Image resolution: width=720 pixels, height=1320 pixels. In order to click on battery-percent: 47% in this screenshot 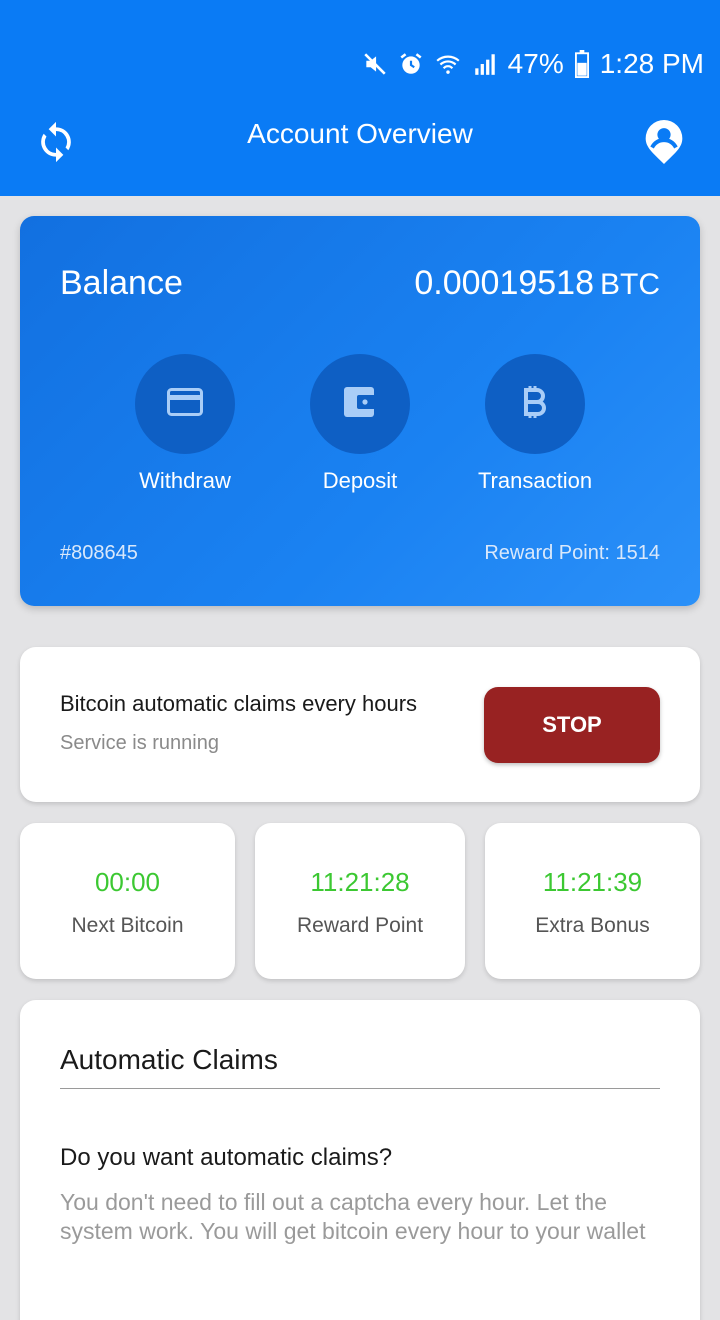, I will do `click(535, 63)`.